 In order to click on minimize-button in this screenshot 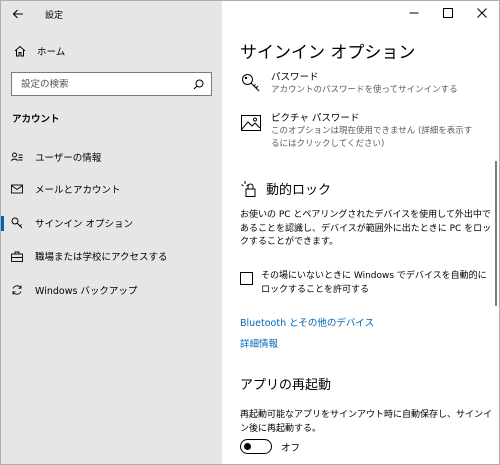, I will do `click(414, 13)`.